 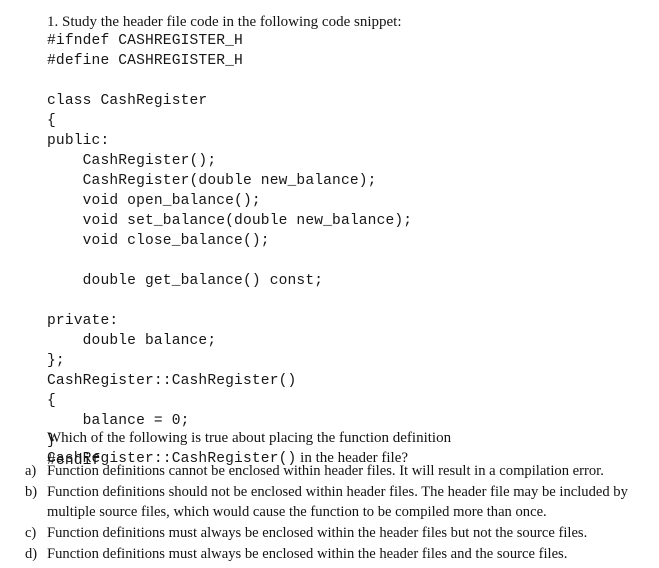 What do you see at coordinates (31, 533) in the screenshot?
I see `option-marker: c)` at bounding box center [31, 533].